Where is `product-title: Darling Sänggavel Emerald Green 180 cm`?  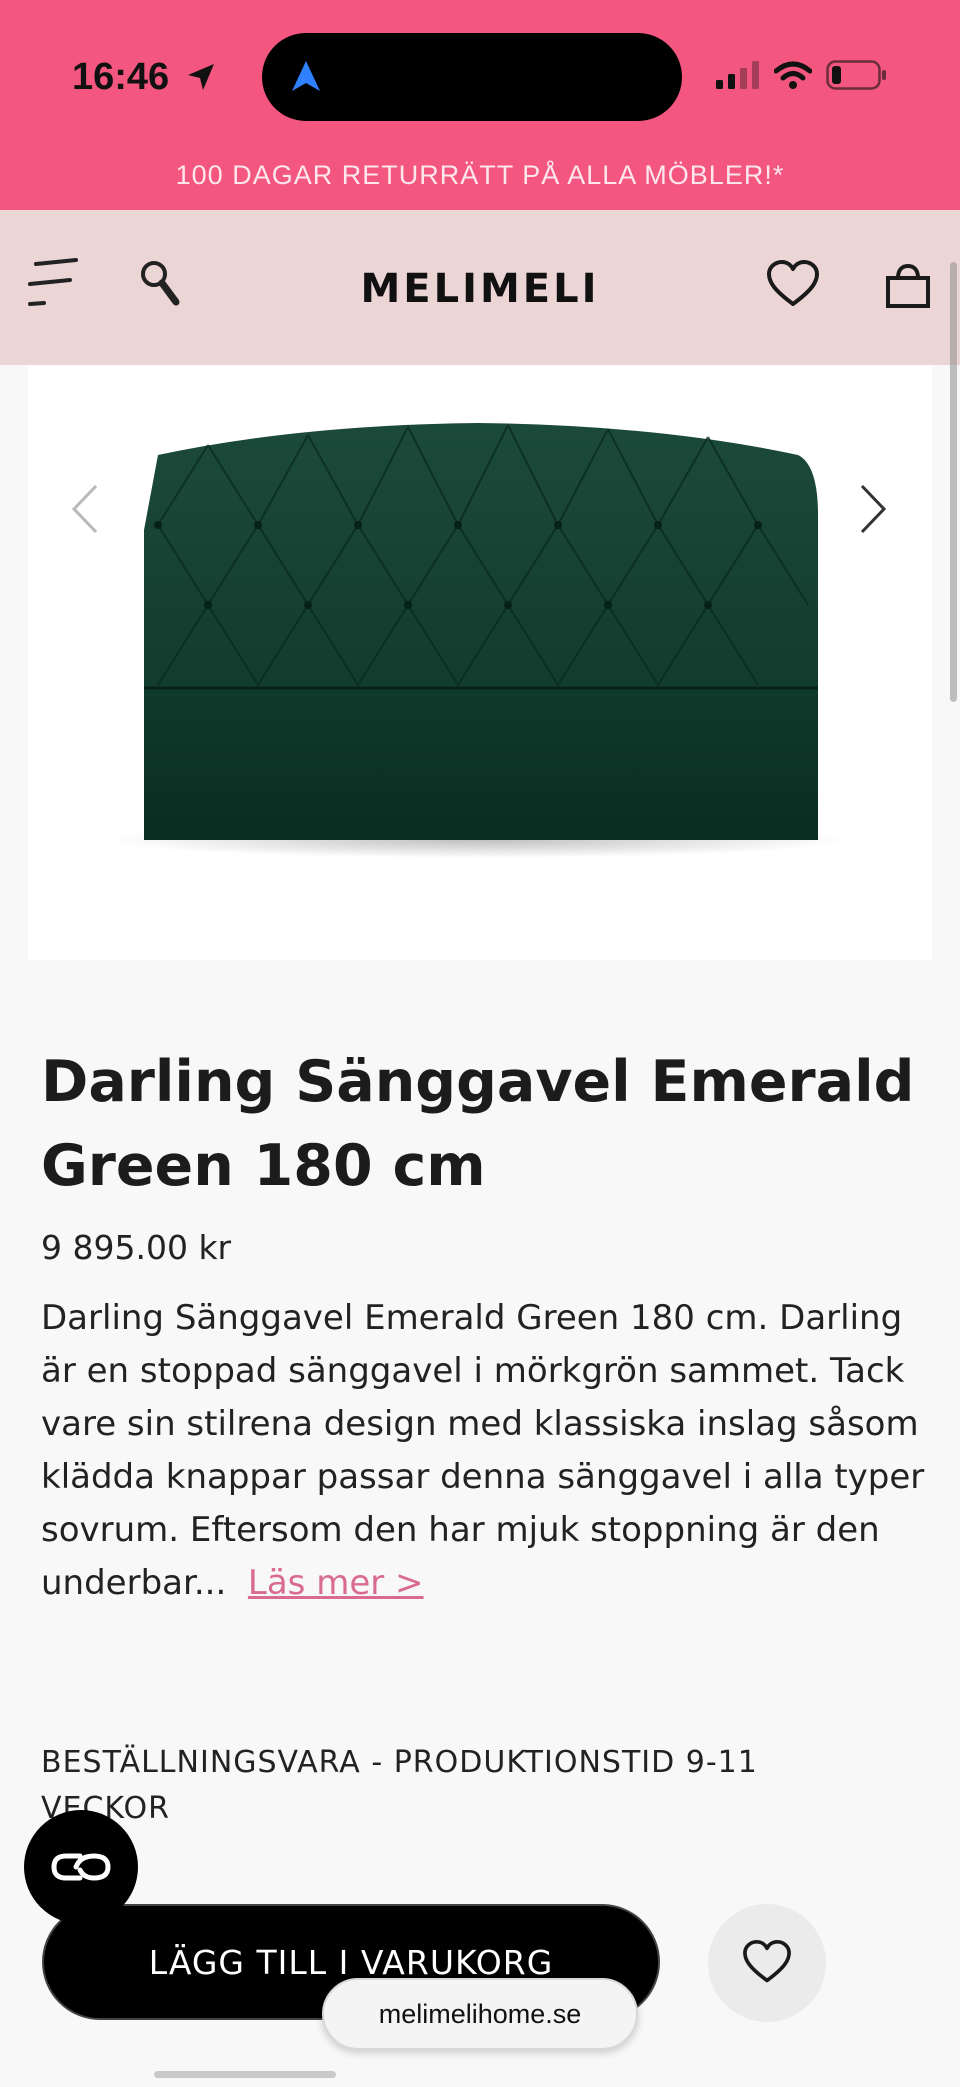
product-title: Darling Sänggavel Emerald Green 180 cm is located at coordinates (478, 1124).